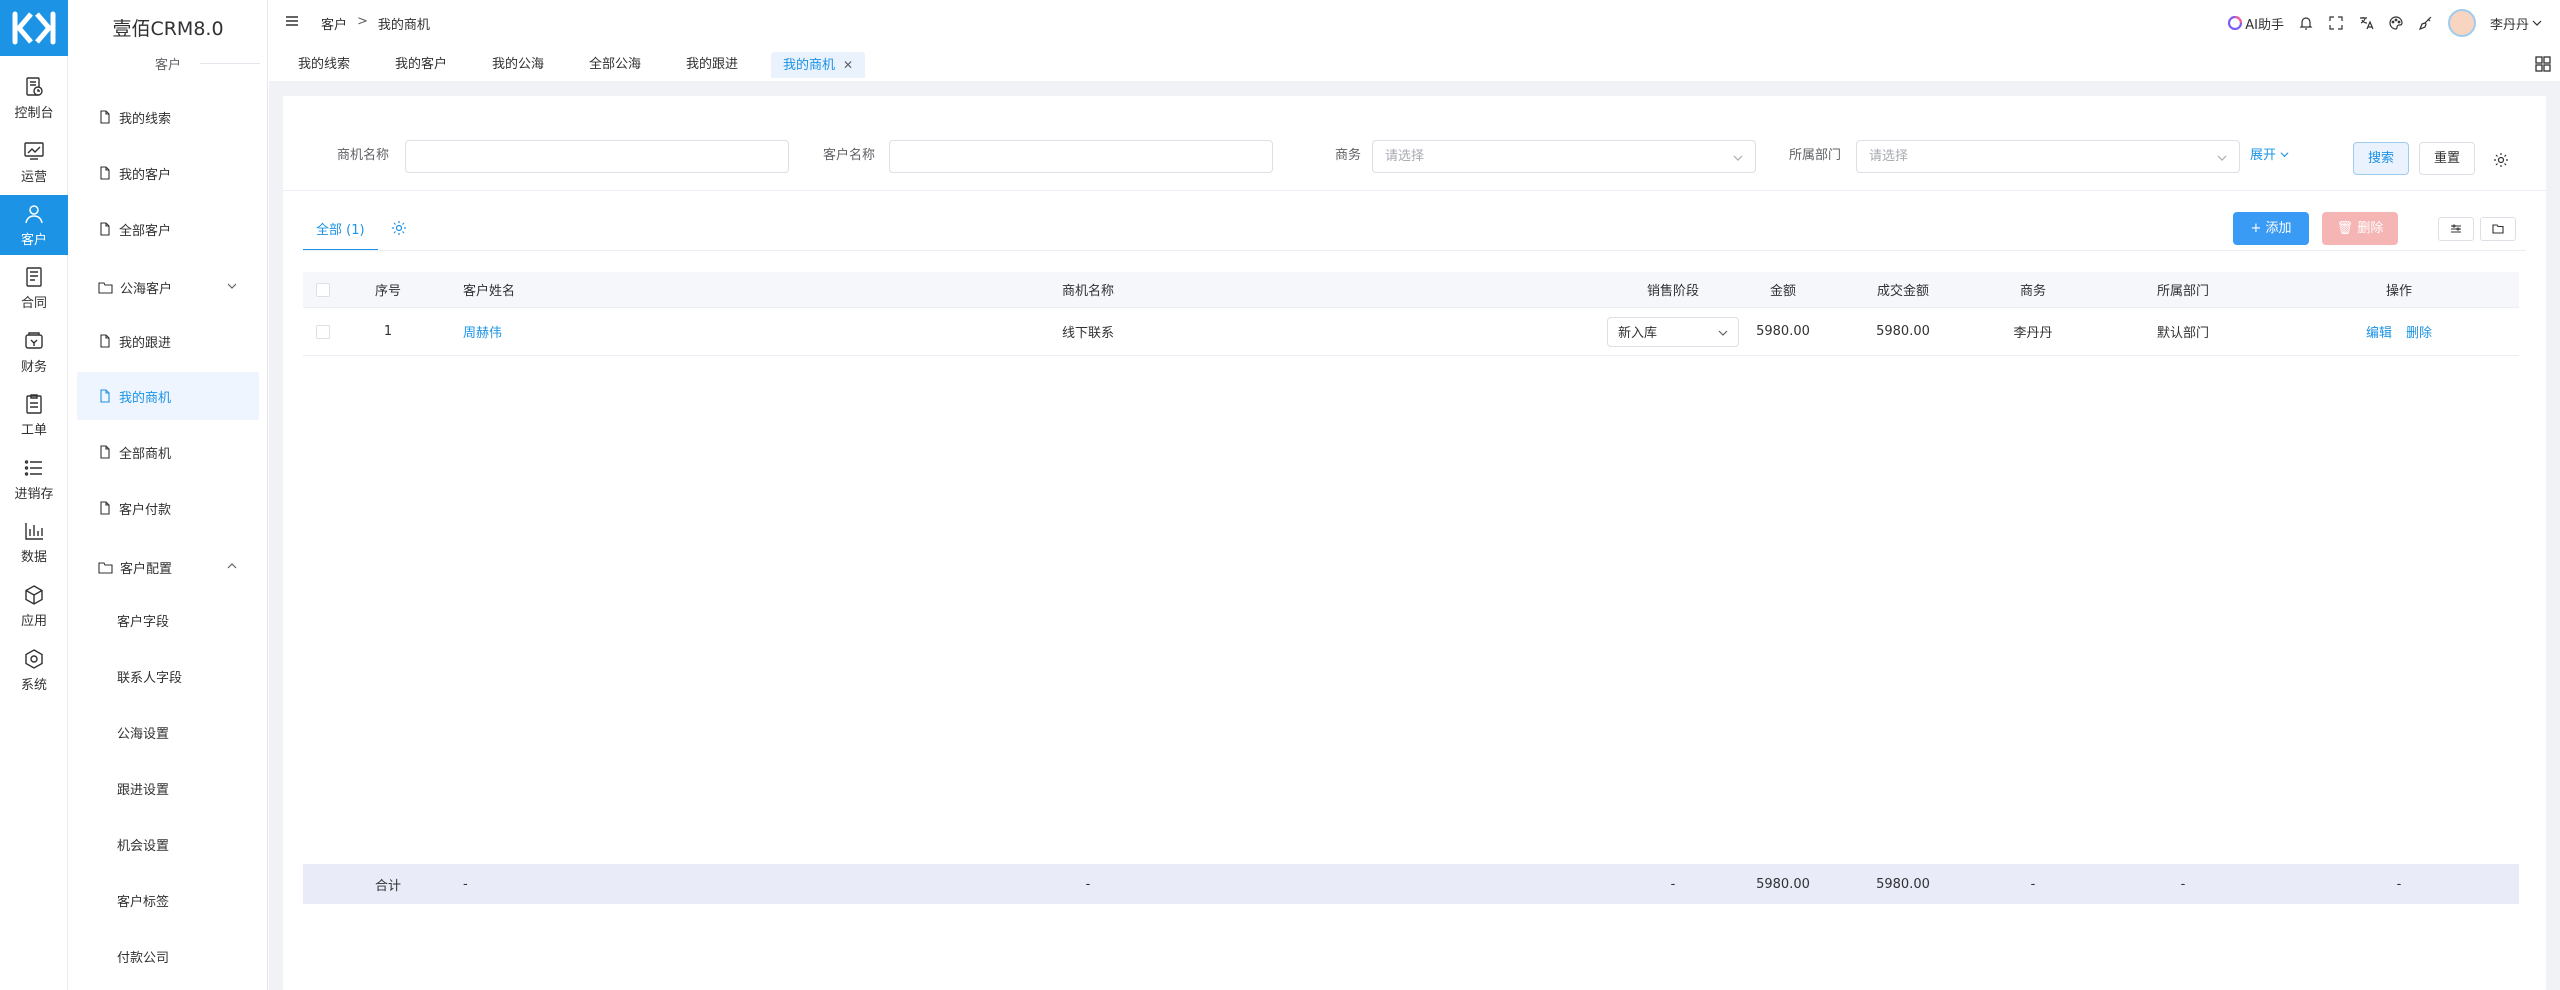 Image resolution: width=2560 pixels, height=990 pixels. What do you see at coordinates (168, 567) in the screenshot?
I see `menu-group-customer-config: 客户配置` at bounding box center [168, 567].